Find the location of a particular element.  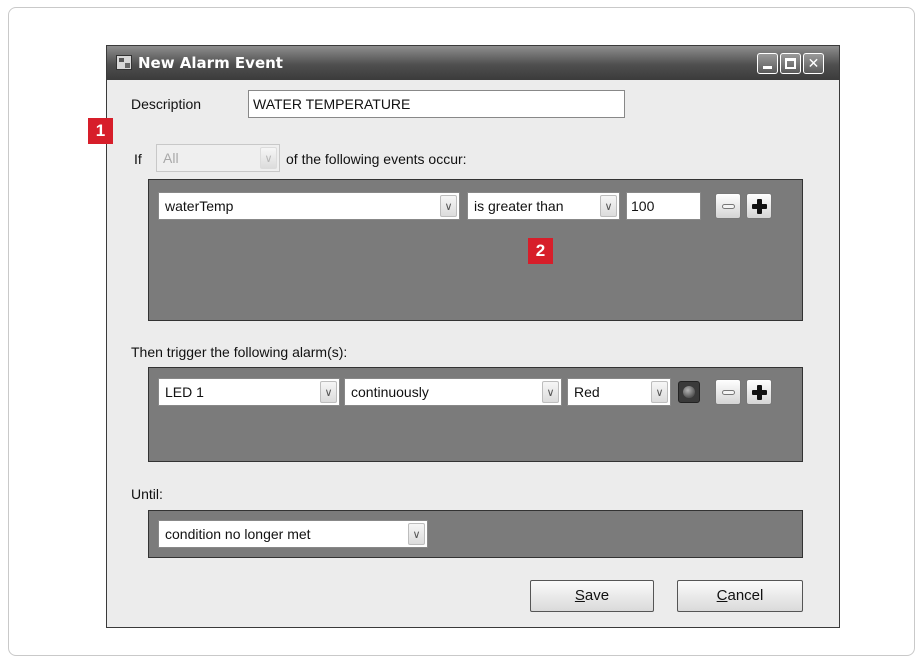

led-preview-icon is located at coordinates (689, 392).